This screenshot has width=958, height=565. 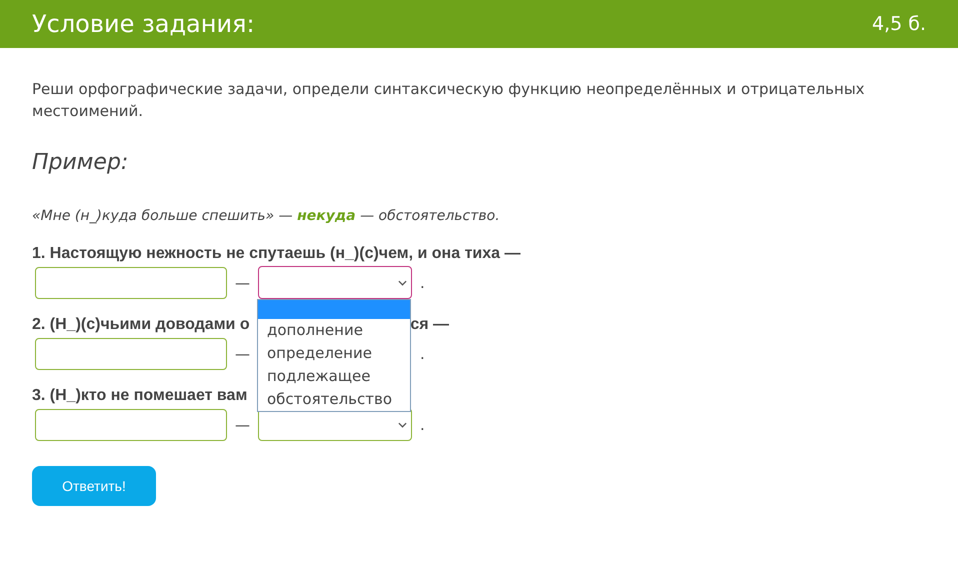 I want to click on dropdown-option: подлежащее, so click(x=334, y=376).